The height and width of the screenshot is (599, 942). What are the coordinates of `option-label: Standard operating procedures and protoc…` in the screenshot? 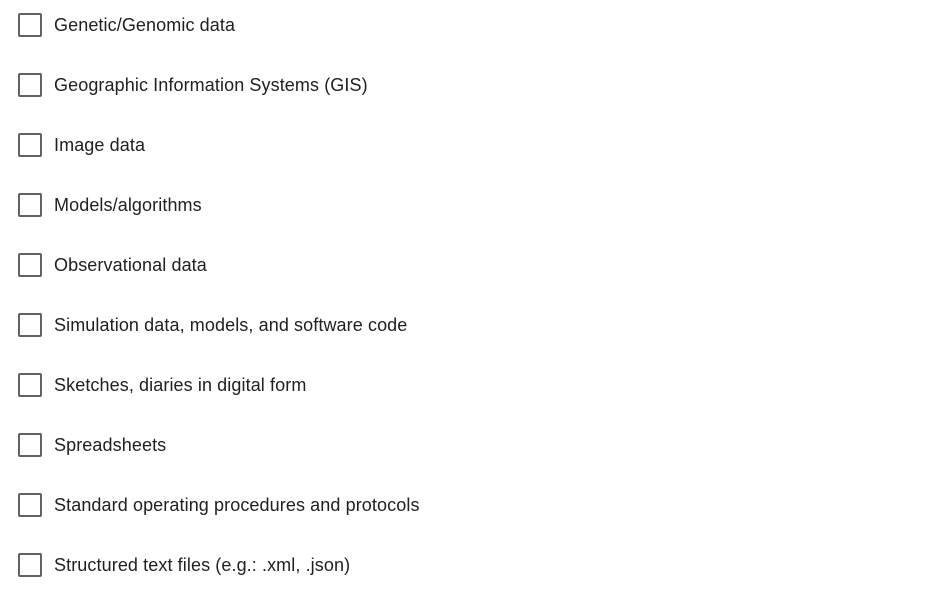 It's located at (237, 504).